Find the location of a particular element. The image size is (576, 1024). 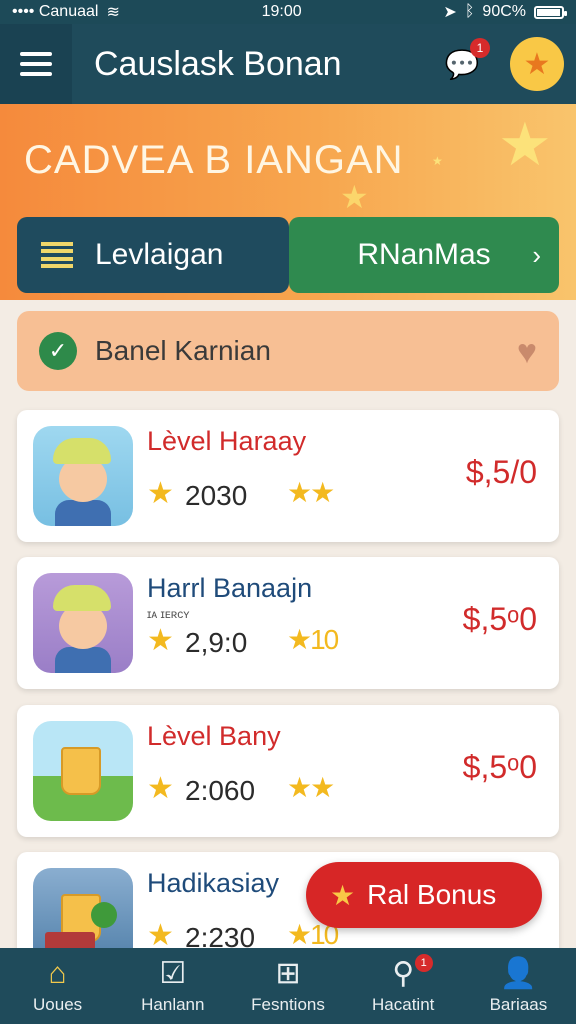

chevron-right-icon: › is located at coordinates (536, 254).